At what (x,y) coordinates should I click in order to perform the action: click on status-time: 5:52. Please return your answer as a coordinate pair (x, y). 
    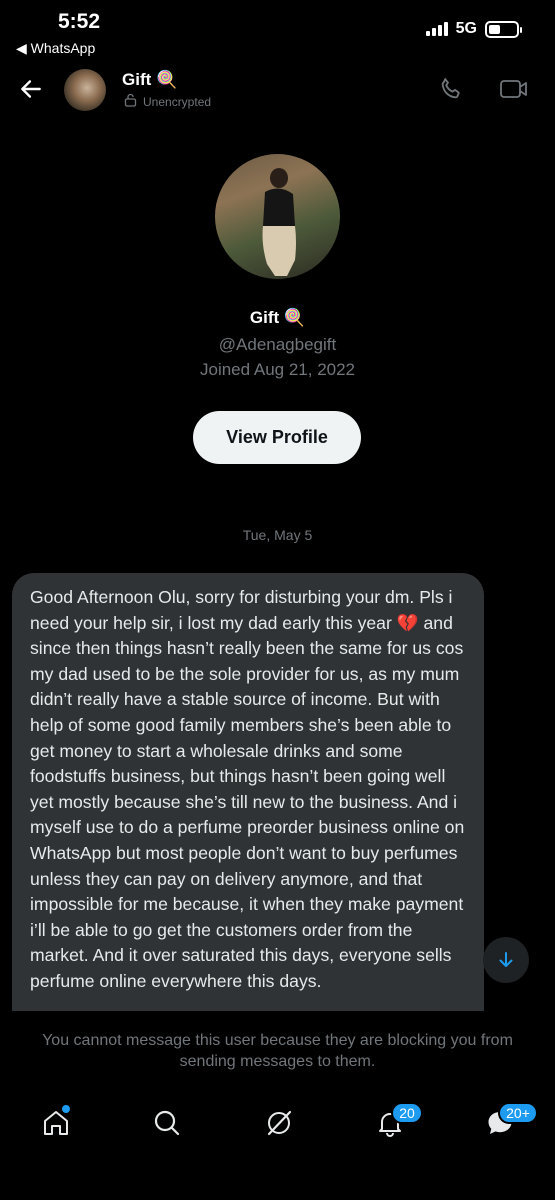
    Looking at the image, I should click on (79, 21).